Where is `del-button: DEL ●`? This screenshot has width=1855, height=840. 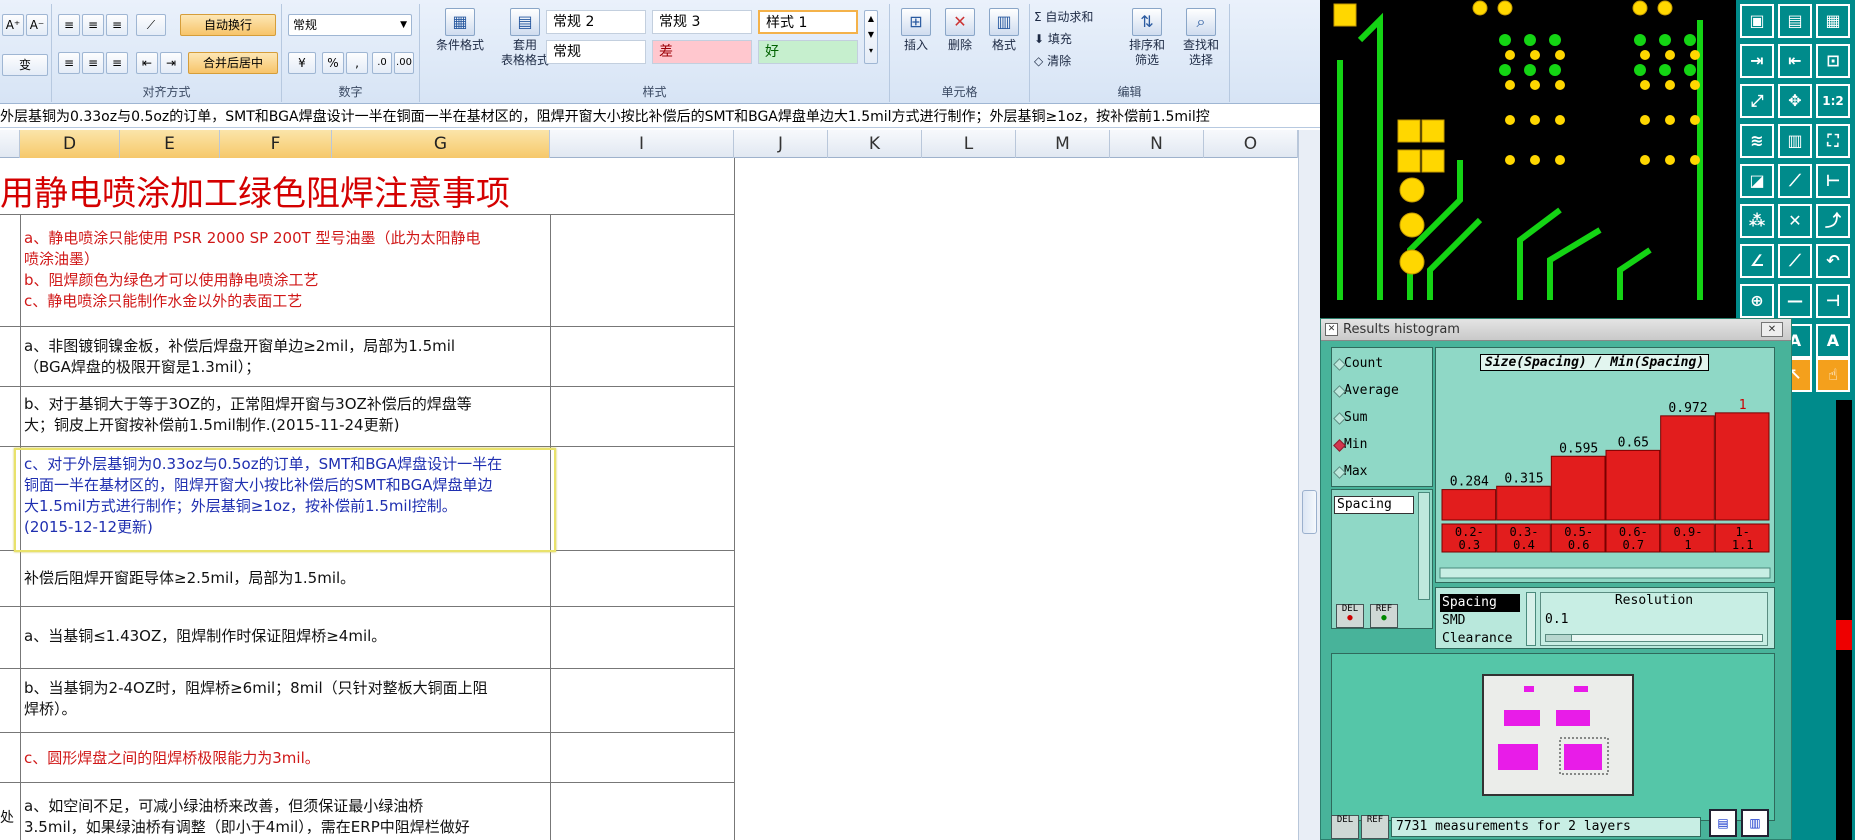 del-button: DEL ● is located at coordinates (1350, 616).